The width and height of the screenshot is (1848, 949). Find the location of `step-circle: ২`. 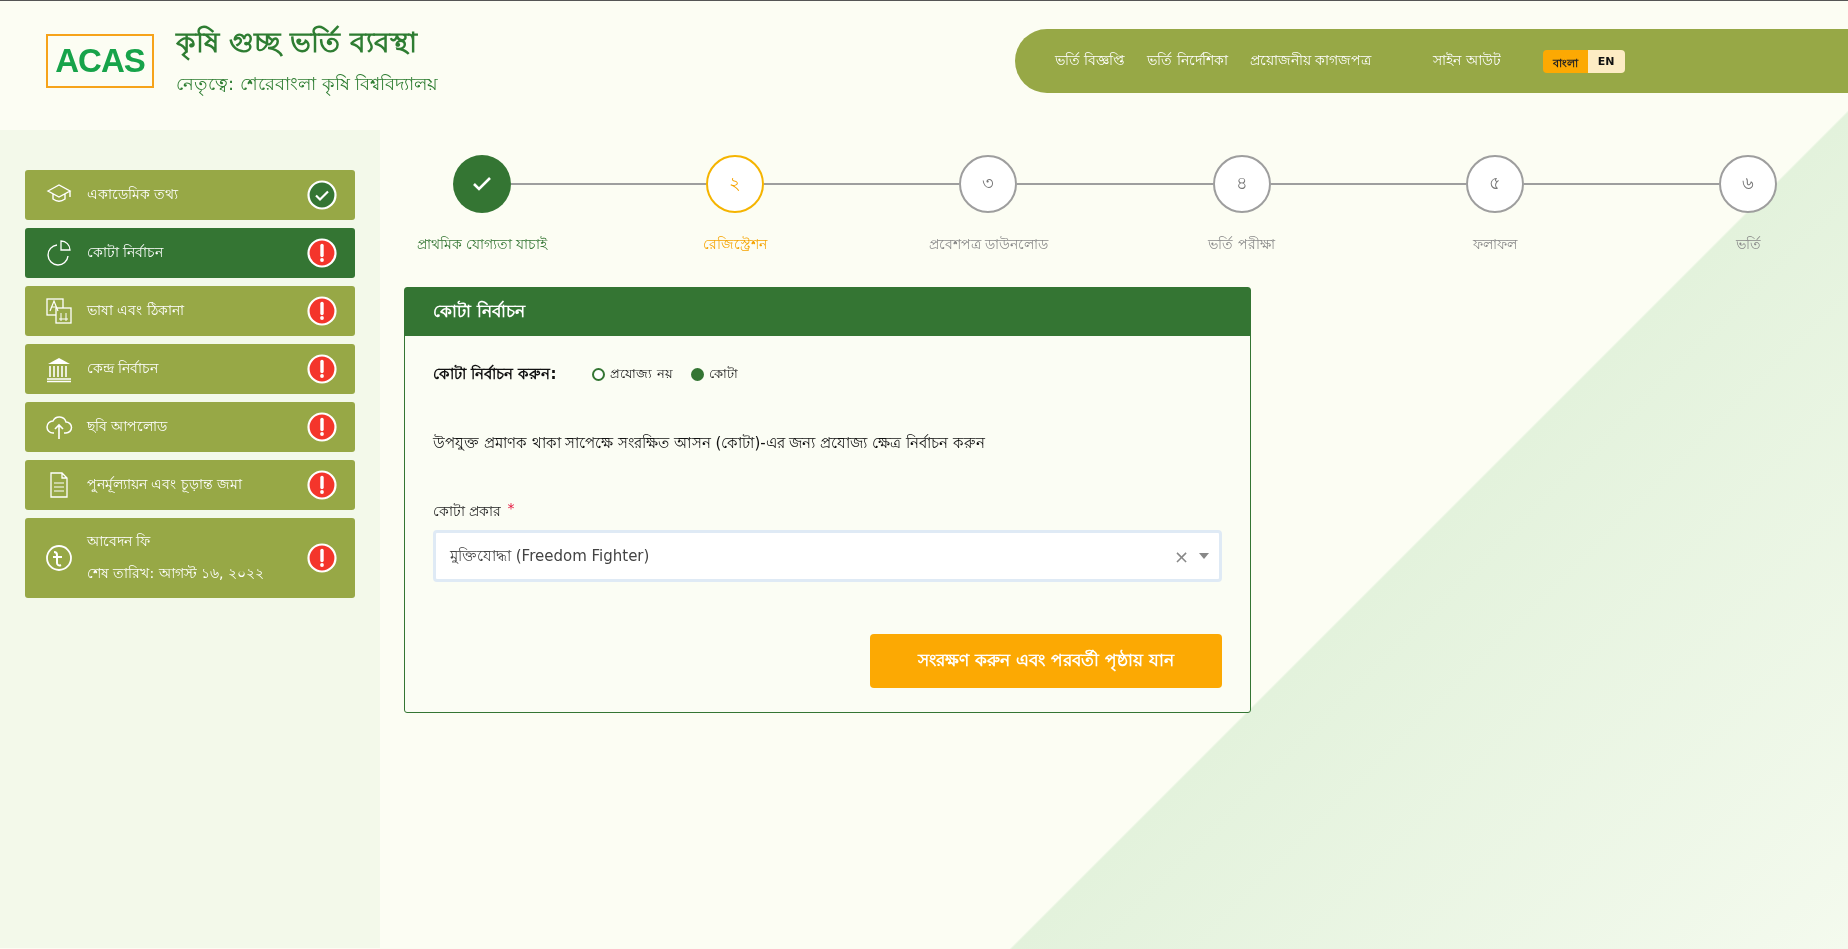

step-circle: ২ is located at coordinates (735, 184).